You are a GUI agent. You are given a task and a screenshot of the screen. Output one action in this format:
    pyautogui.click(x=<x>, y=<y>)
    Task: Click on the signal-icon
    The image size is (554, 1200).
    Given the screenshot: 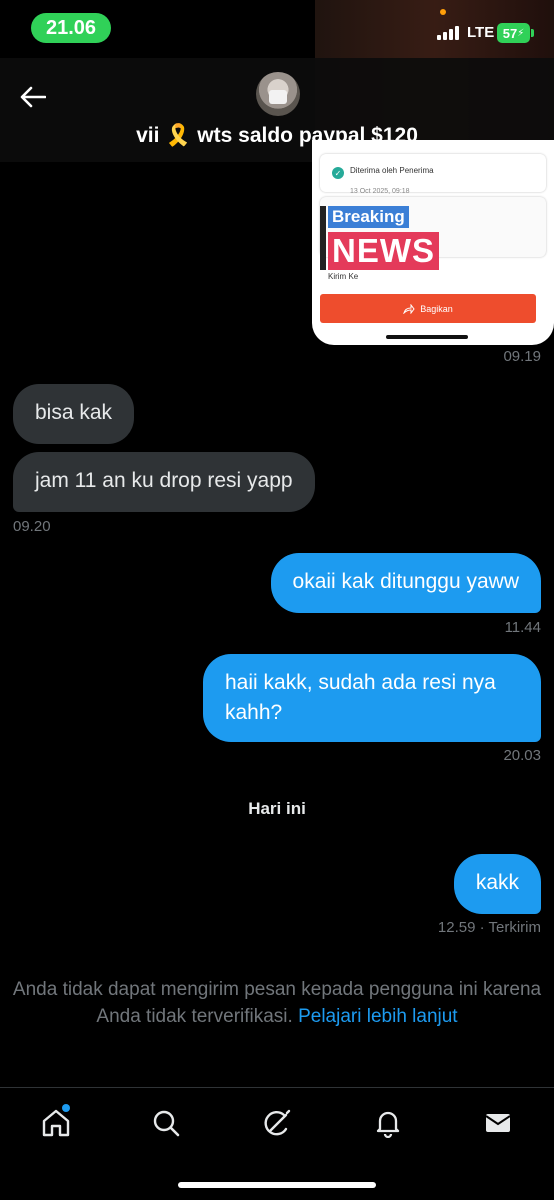 What is the action you would take?
    pyautogui.click(x=448, y=33)
    